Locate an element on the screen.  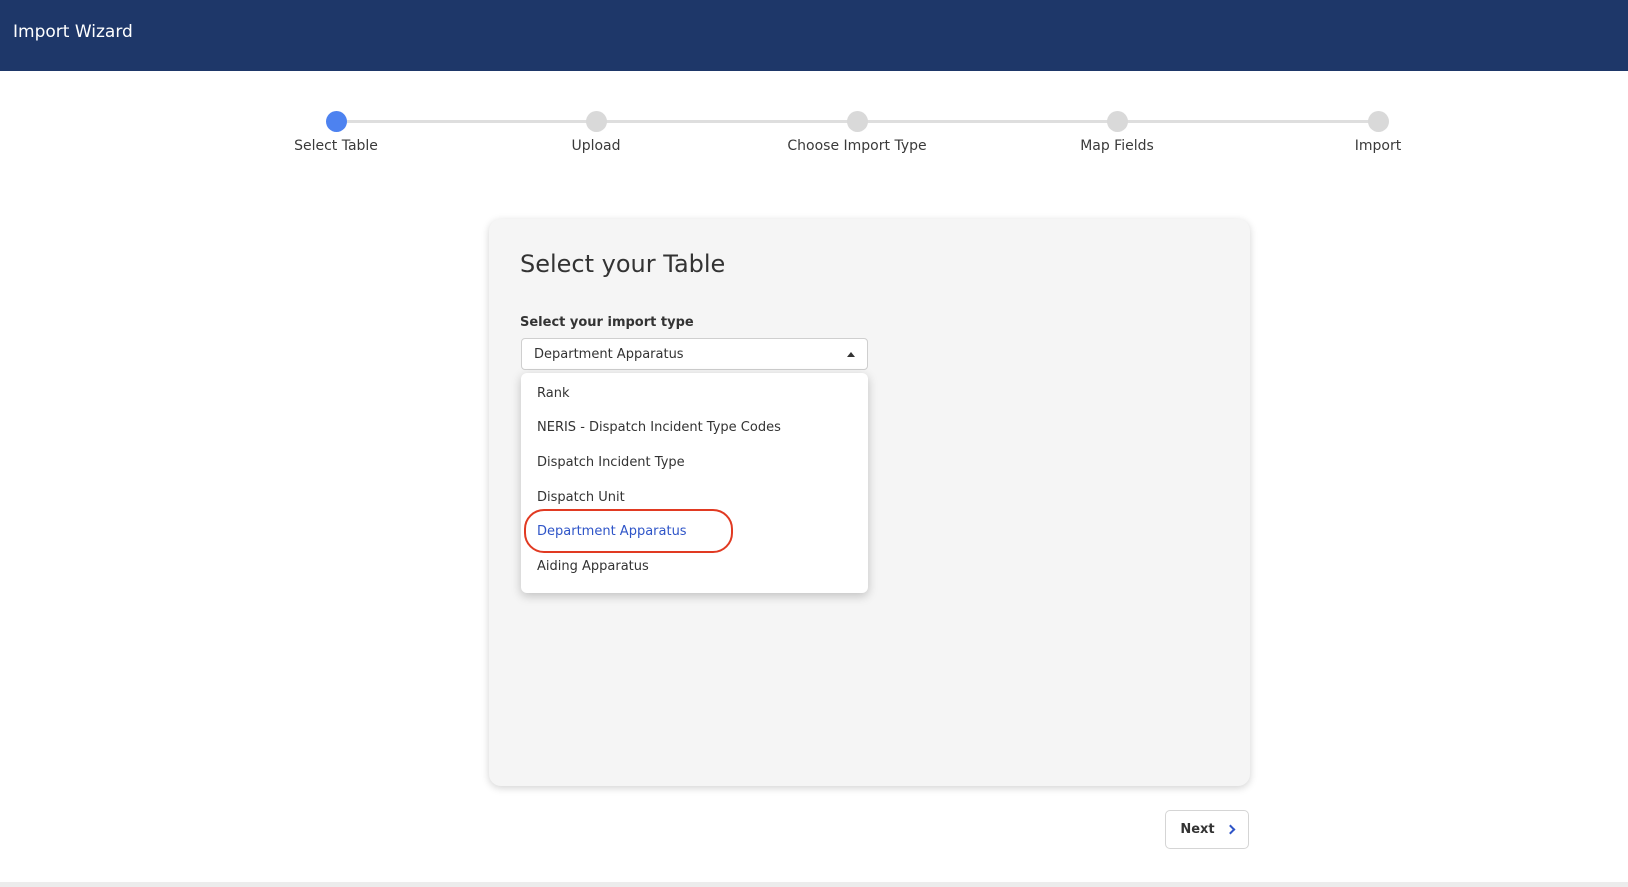
chevron-right-icon is located at coordinates (1230, 829).